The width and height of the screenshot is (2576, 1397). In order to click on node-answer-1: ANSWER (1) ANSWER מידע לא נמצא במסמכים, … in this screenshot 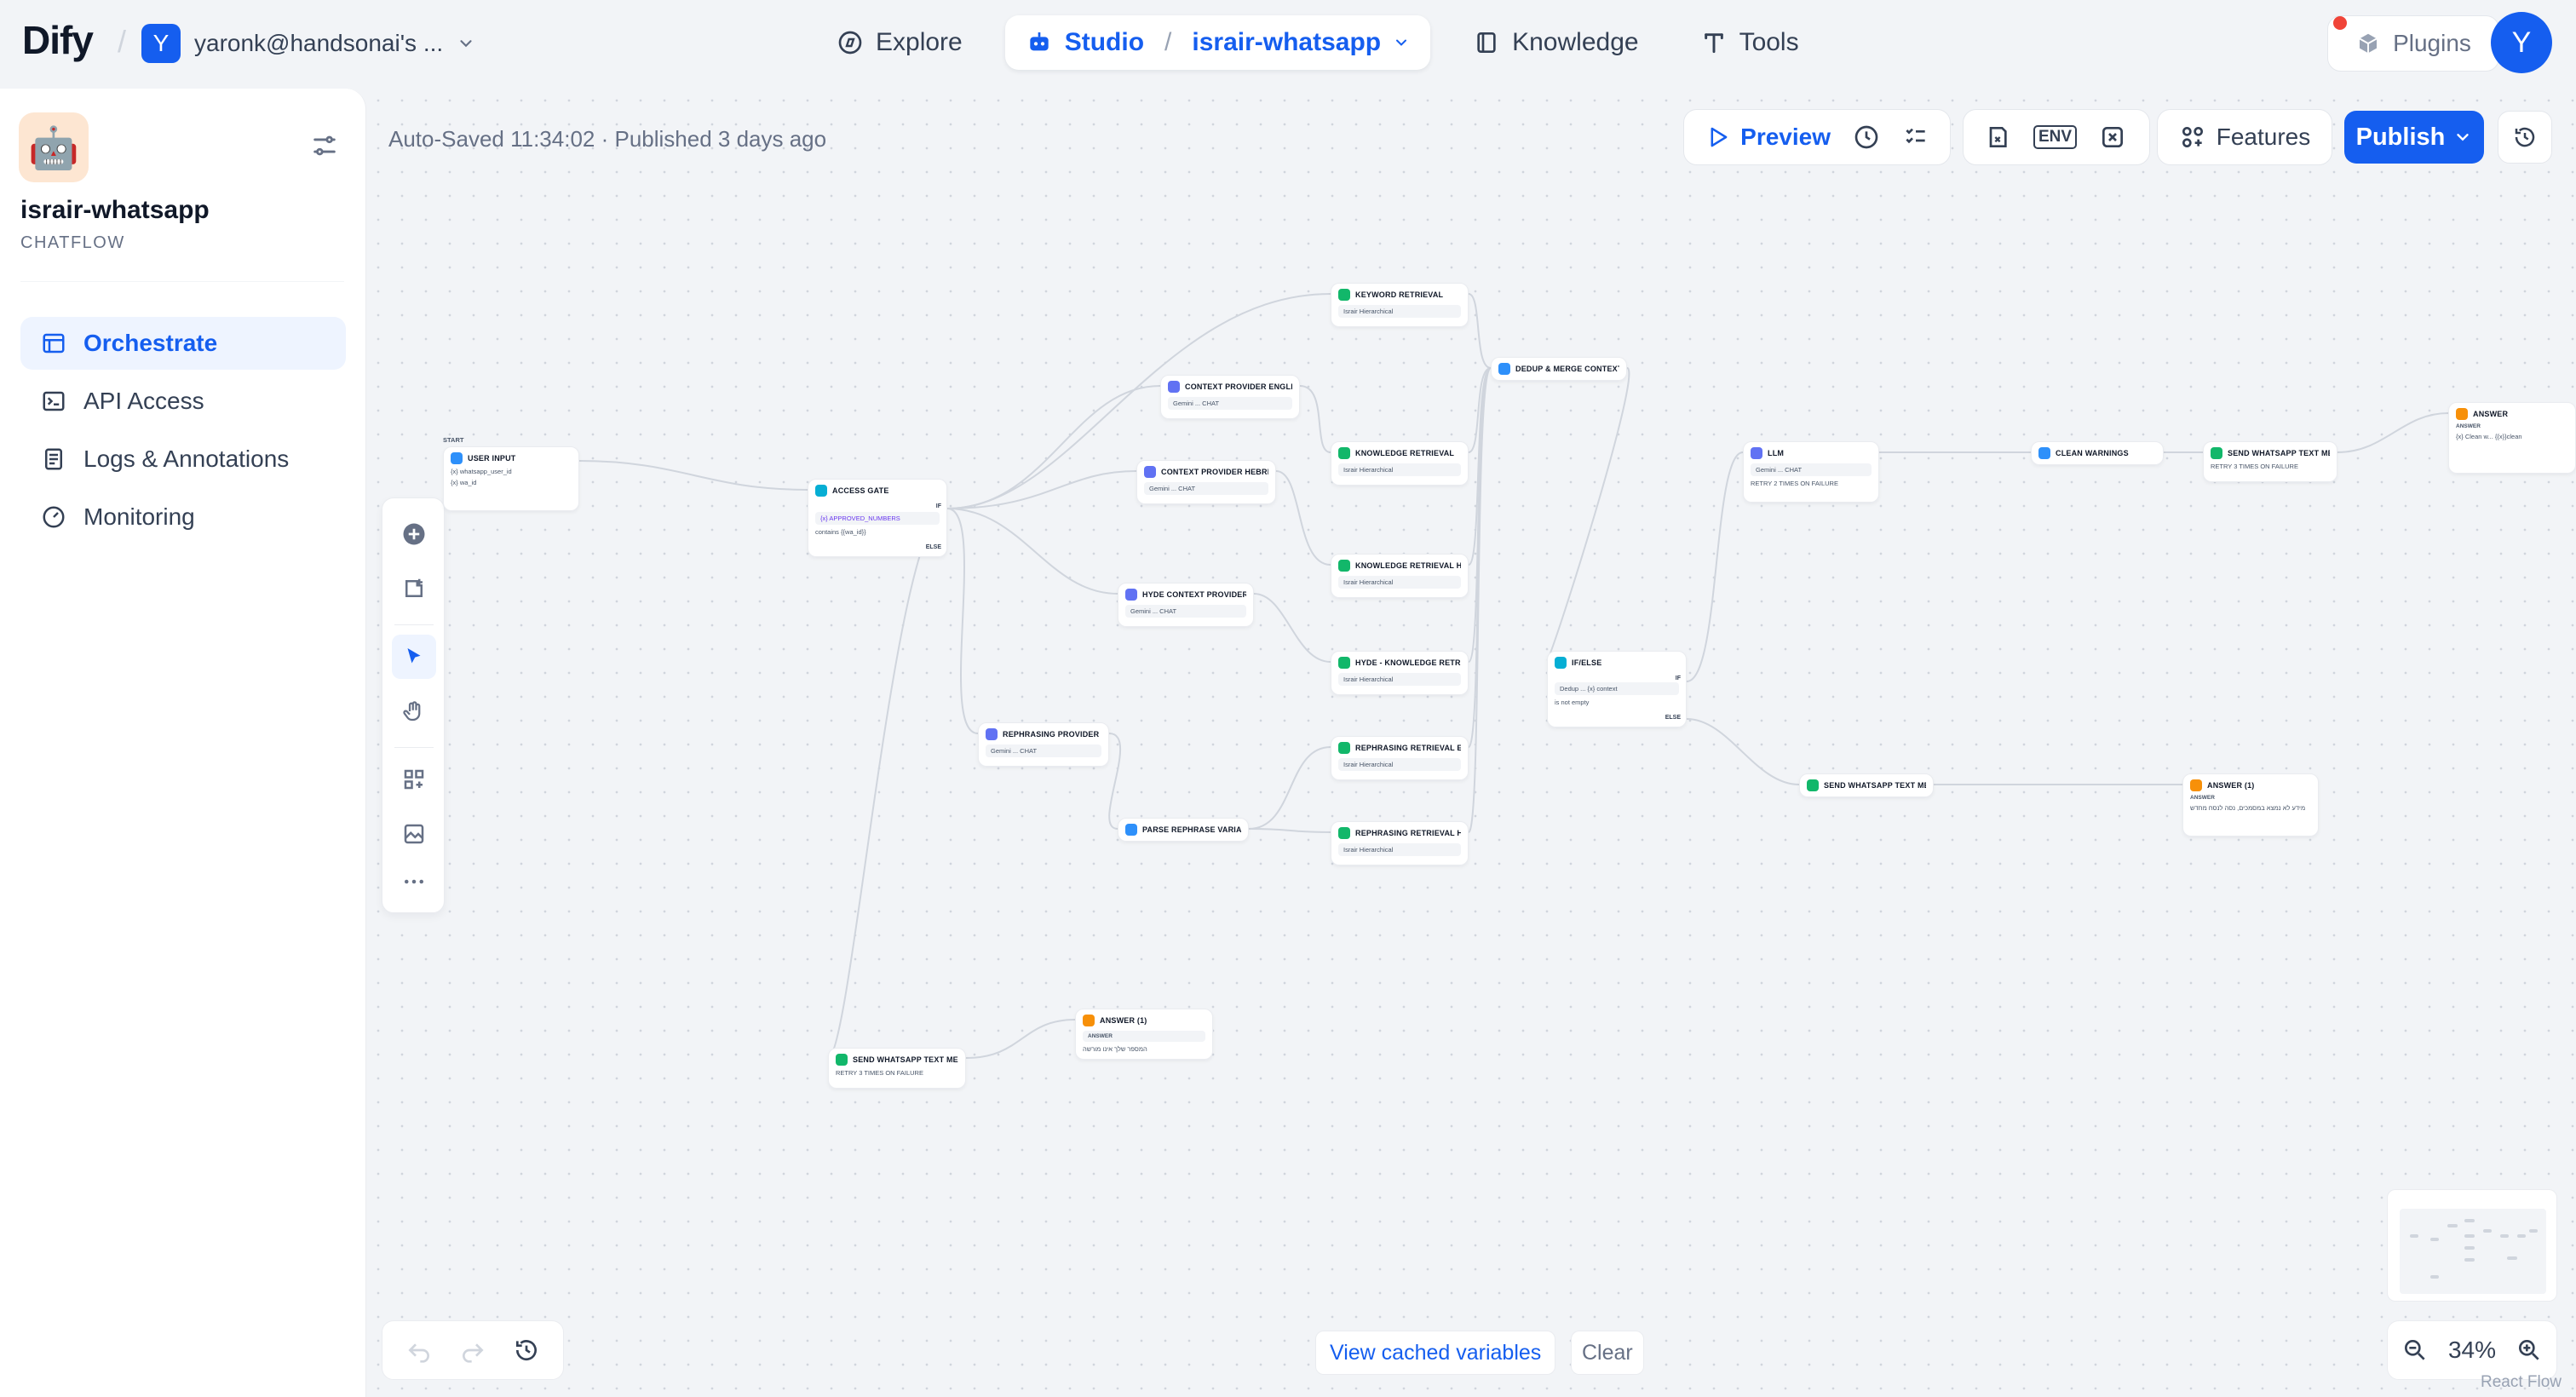, I will do `click(2251, 804)`.